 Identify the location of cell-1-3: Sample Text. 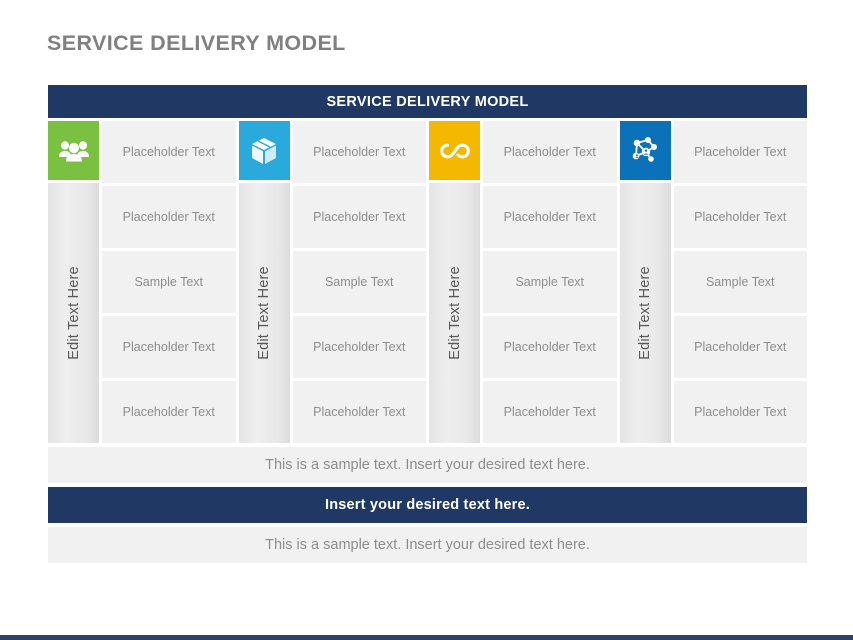
(169, 282).